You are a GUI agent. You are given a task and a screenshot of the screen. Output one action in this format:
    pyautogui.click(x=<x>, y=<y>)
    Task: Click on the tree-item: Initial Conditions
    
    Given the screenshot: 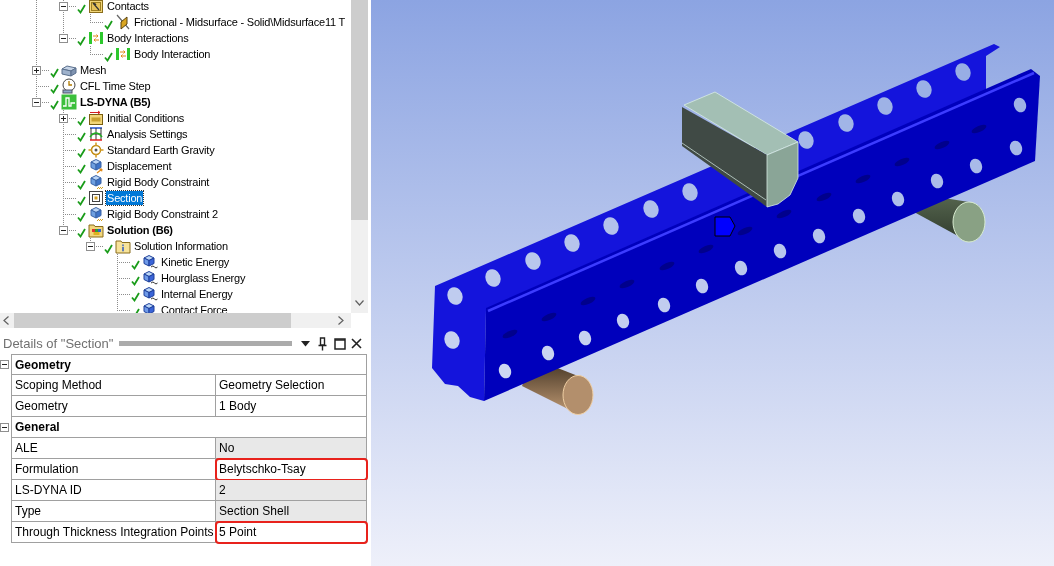 What is the action you would take?
    pyautogui.click(x=146, y=118)
    